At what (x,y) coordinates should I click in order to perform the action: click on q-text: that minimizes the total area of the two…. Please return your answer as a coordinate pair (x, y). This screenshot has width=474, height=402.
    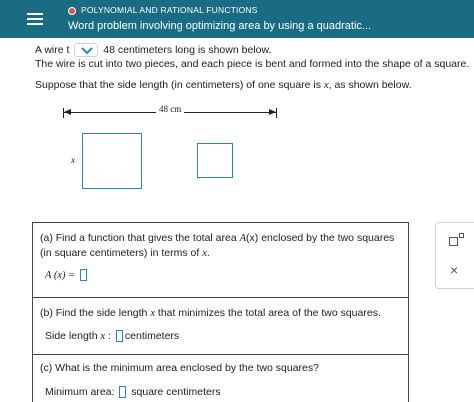
    Looking at the image, I should click on (269, 313).